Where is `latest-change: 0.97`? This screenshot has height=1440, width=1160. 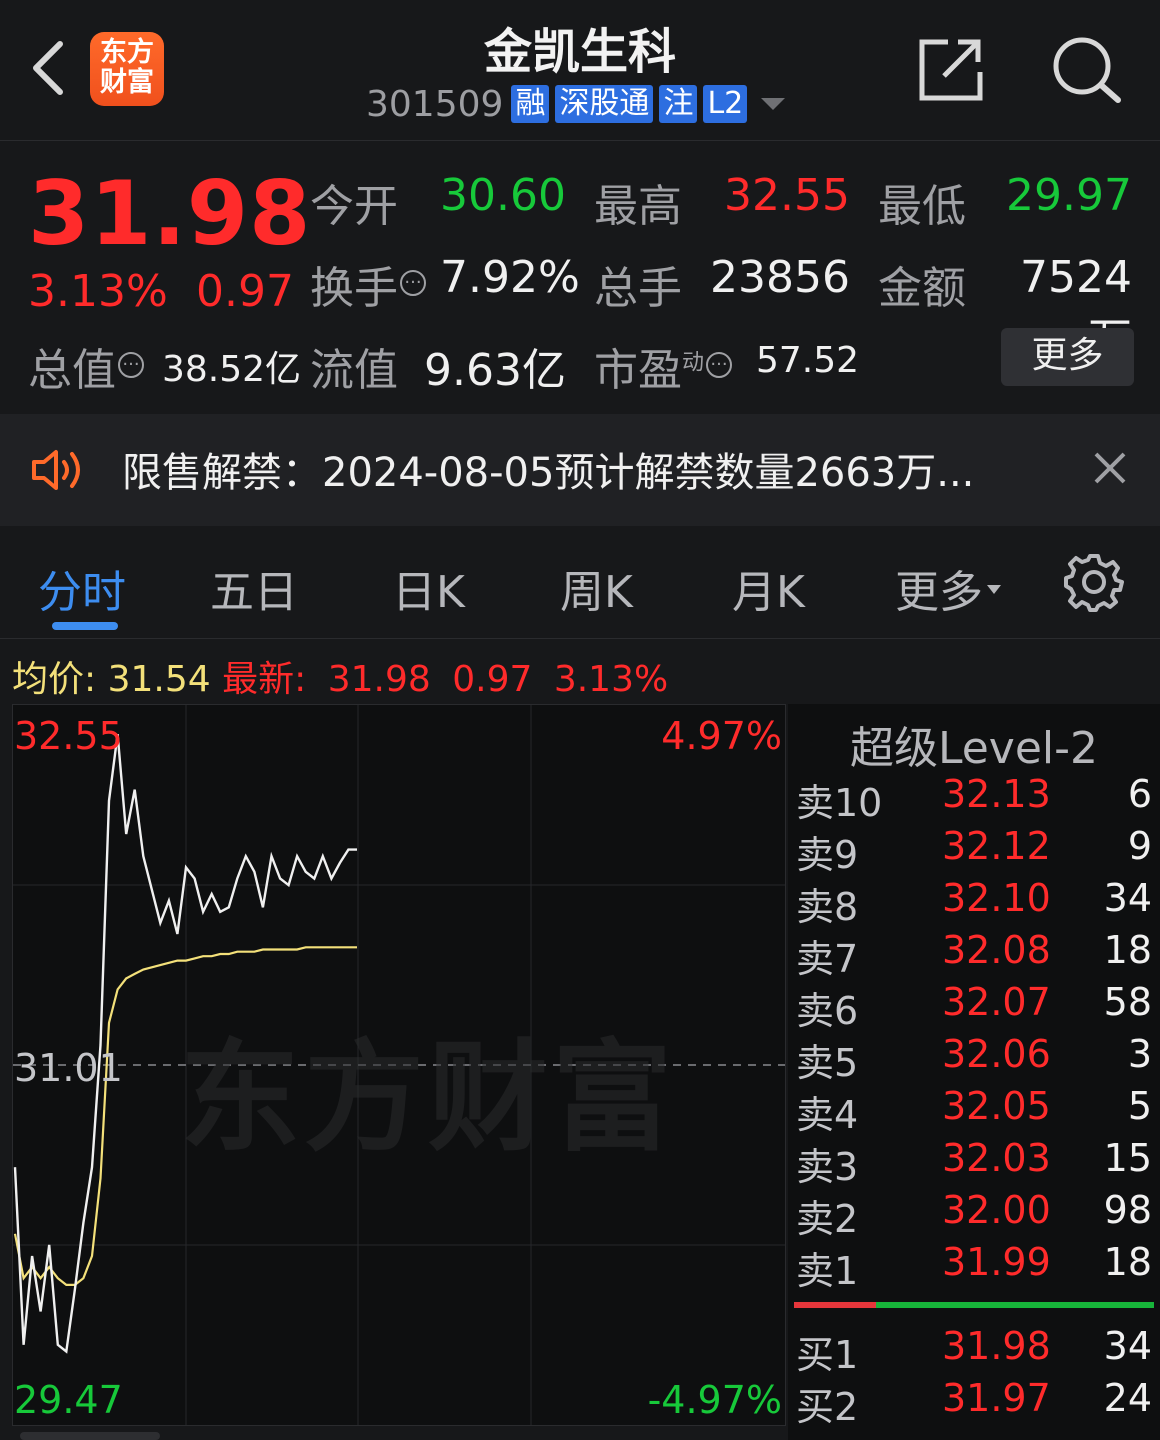 latest-change: 0.97 is located at coordinates (492, 679).